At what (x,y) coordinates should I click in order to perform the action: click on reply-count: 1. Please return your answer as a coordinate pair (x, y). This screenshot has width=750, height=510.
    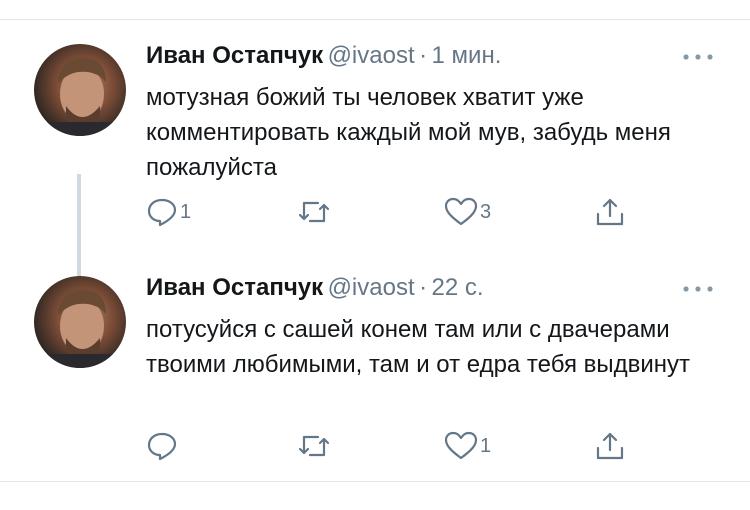
    Looking at the image, I should click on (186, 211).